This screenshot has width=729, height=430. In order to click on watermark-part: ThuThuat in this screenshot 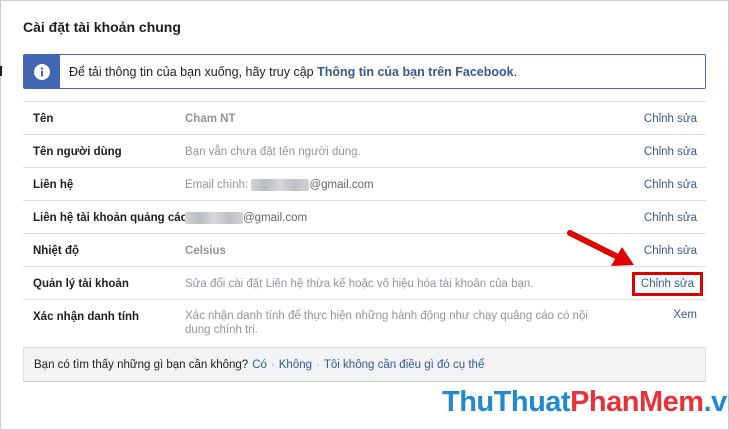, I will do `click(506, 402)`.